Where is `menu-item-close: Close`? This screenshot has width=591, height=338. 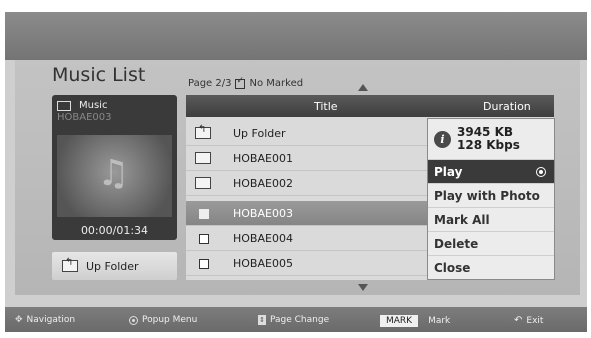 menu-item-close: Close is located at coordinates (491, 267).